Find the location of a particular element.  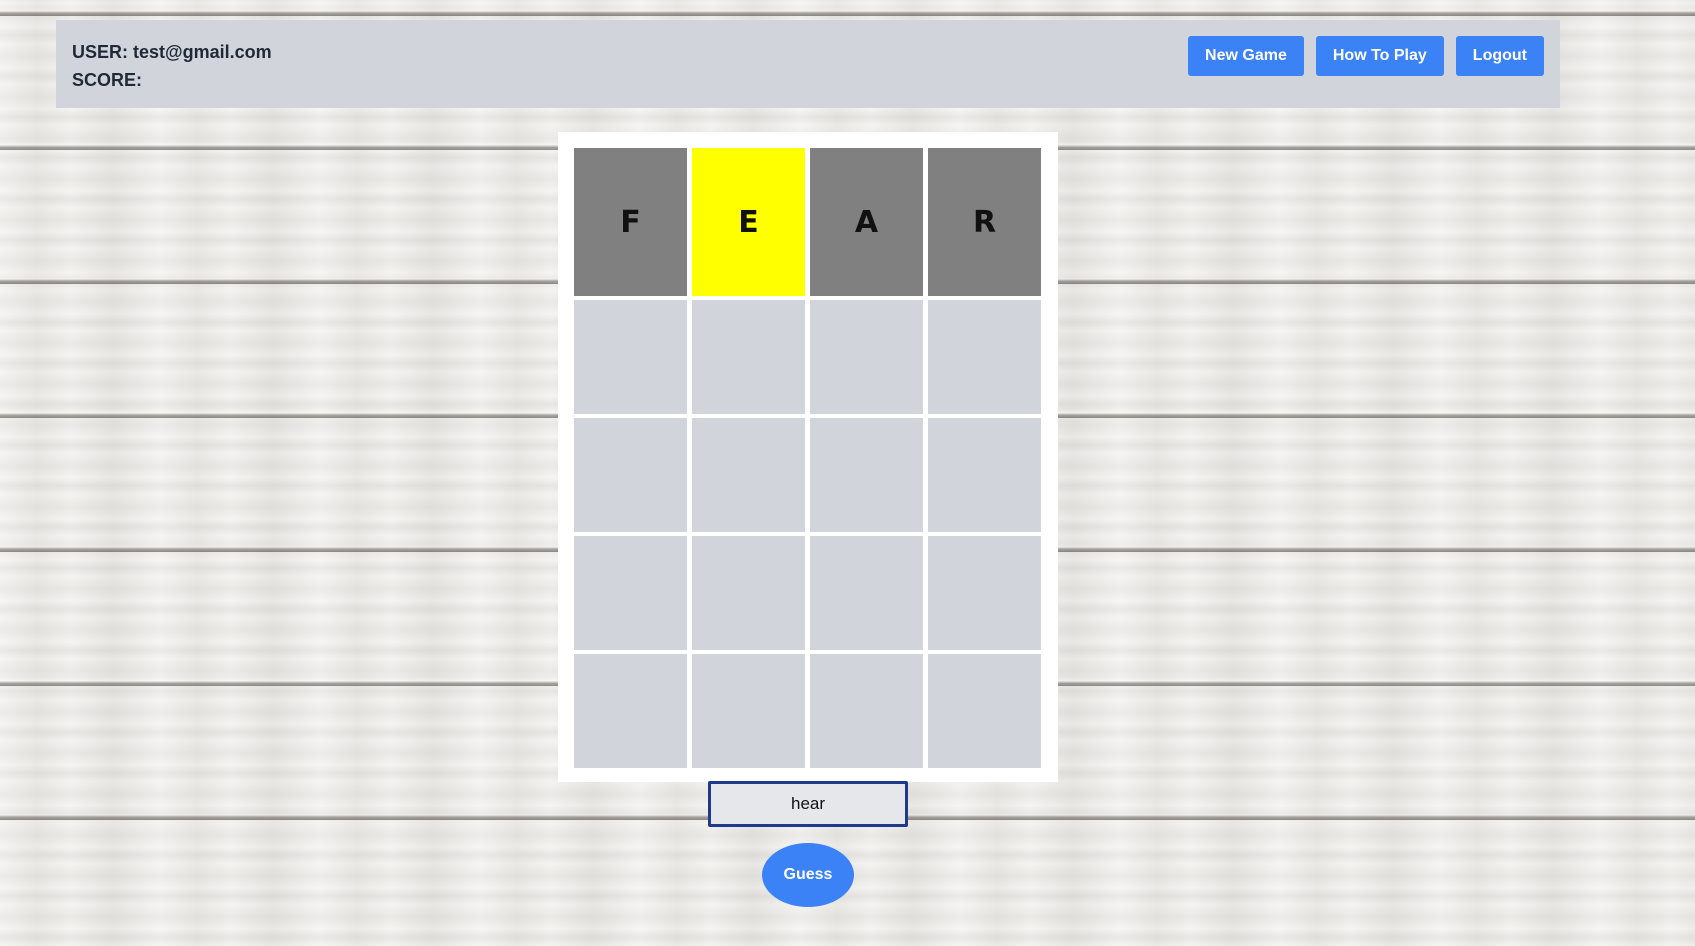

letter-tile: F is located at coordinates (630, 222).